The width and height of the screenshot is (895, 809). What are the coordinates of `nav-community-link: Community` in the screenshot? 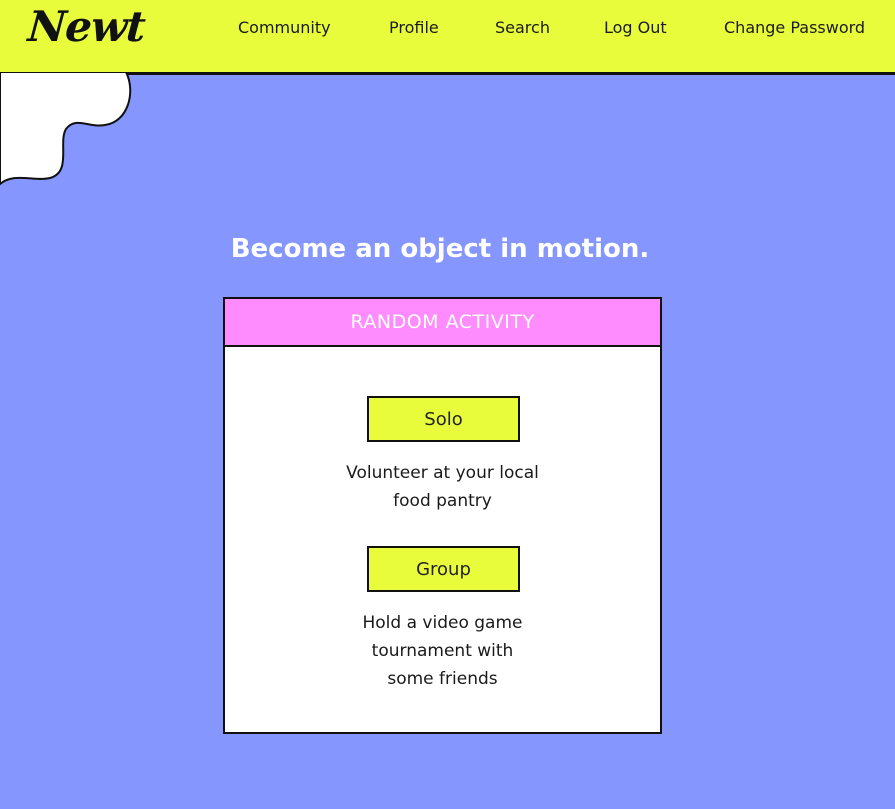 It's located at (284, 27).